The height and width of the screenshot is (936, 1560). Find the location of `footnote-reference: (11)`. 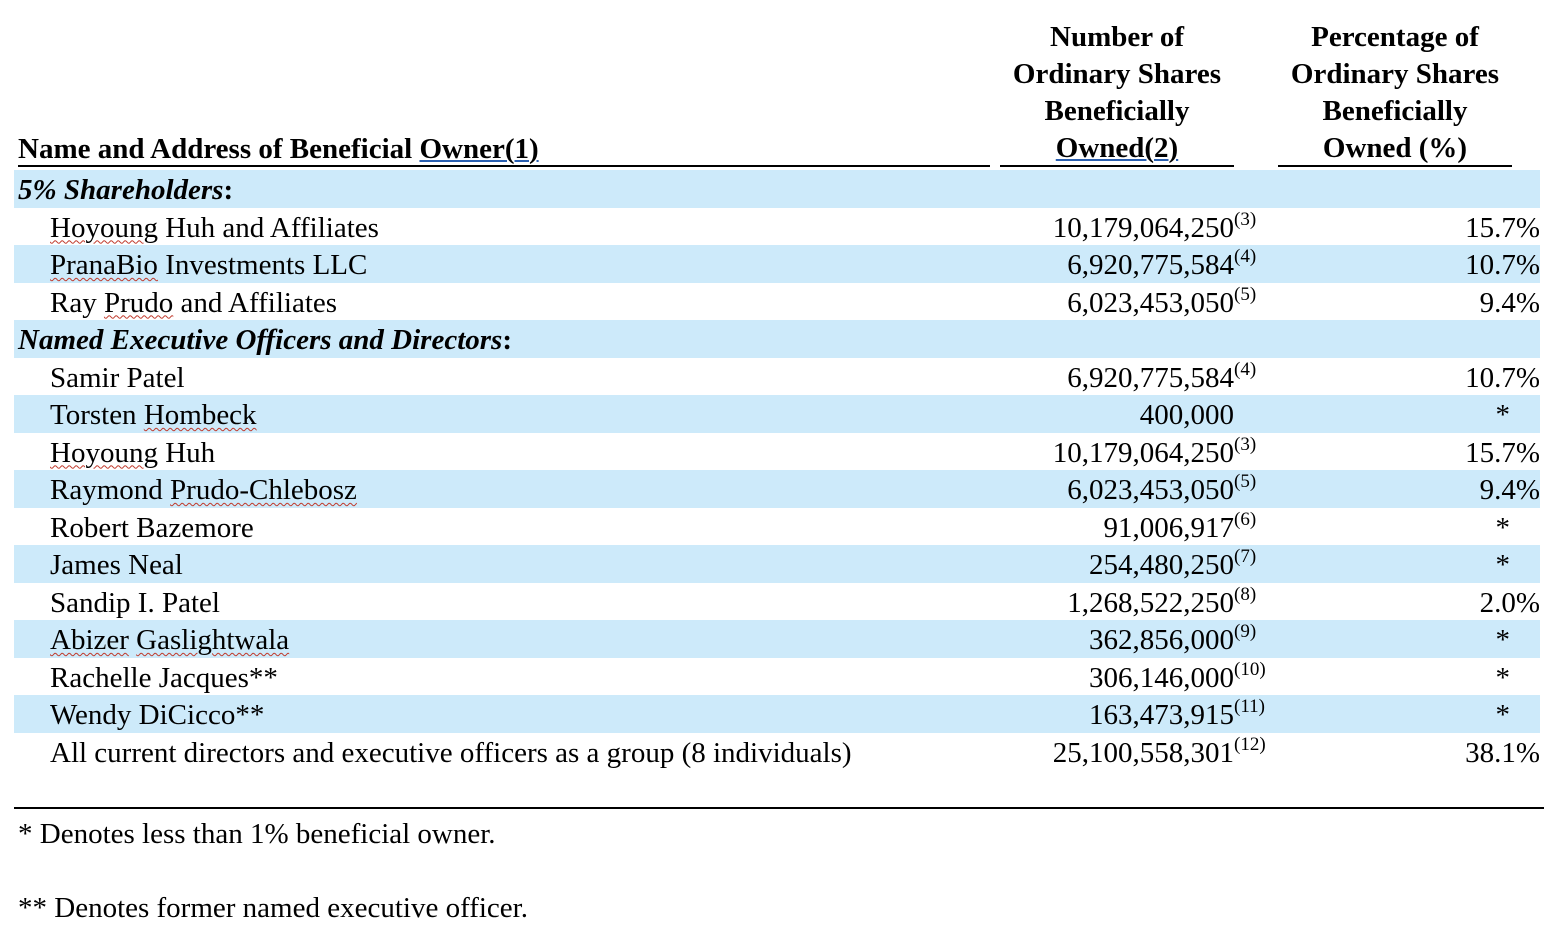

footnote-reference: (11) is located at coordinates (1249, 706).